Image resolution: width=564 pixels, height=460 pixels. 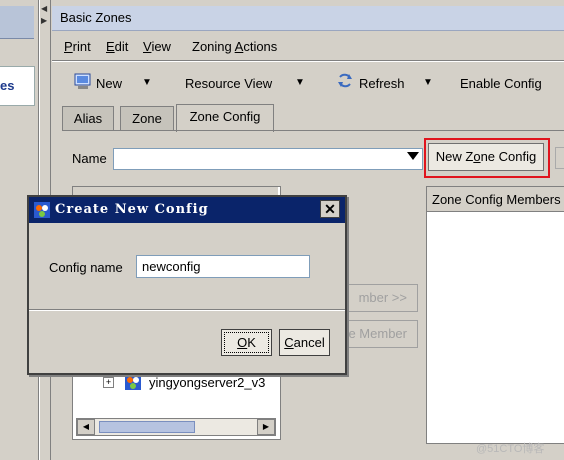 What do you see at coordinates (313, 130) in the screenshot?
I see `tab-divider` at bounding box center [313, 130].